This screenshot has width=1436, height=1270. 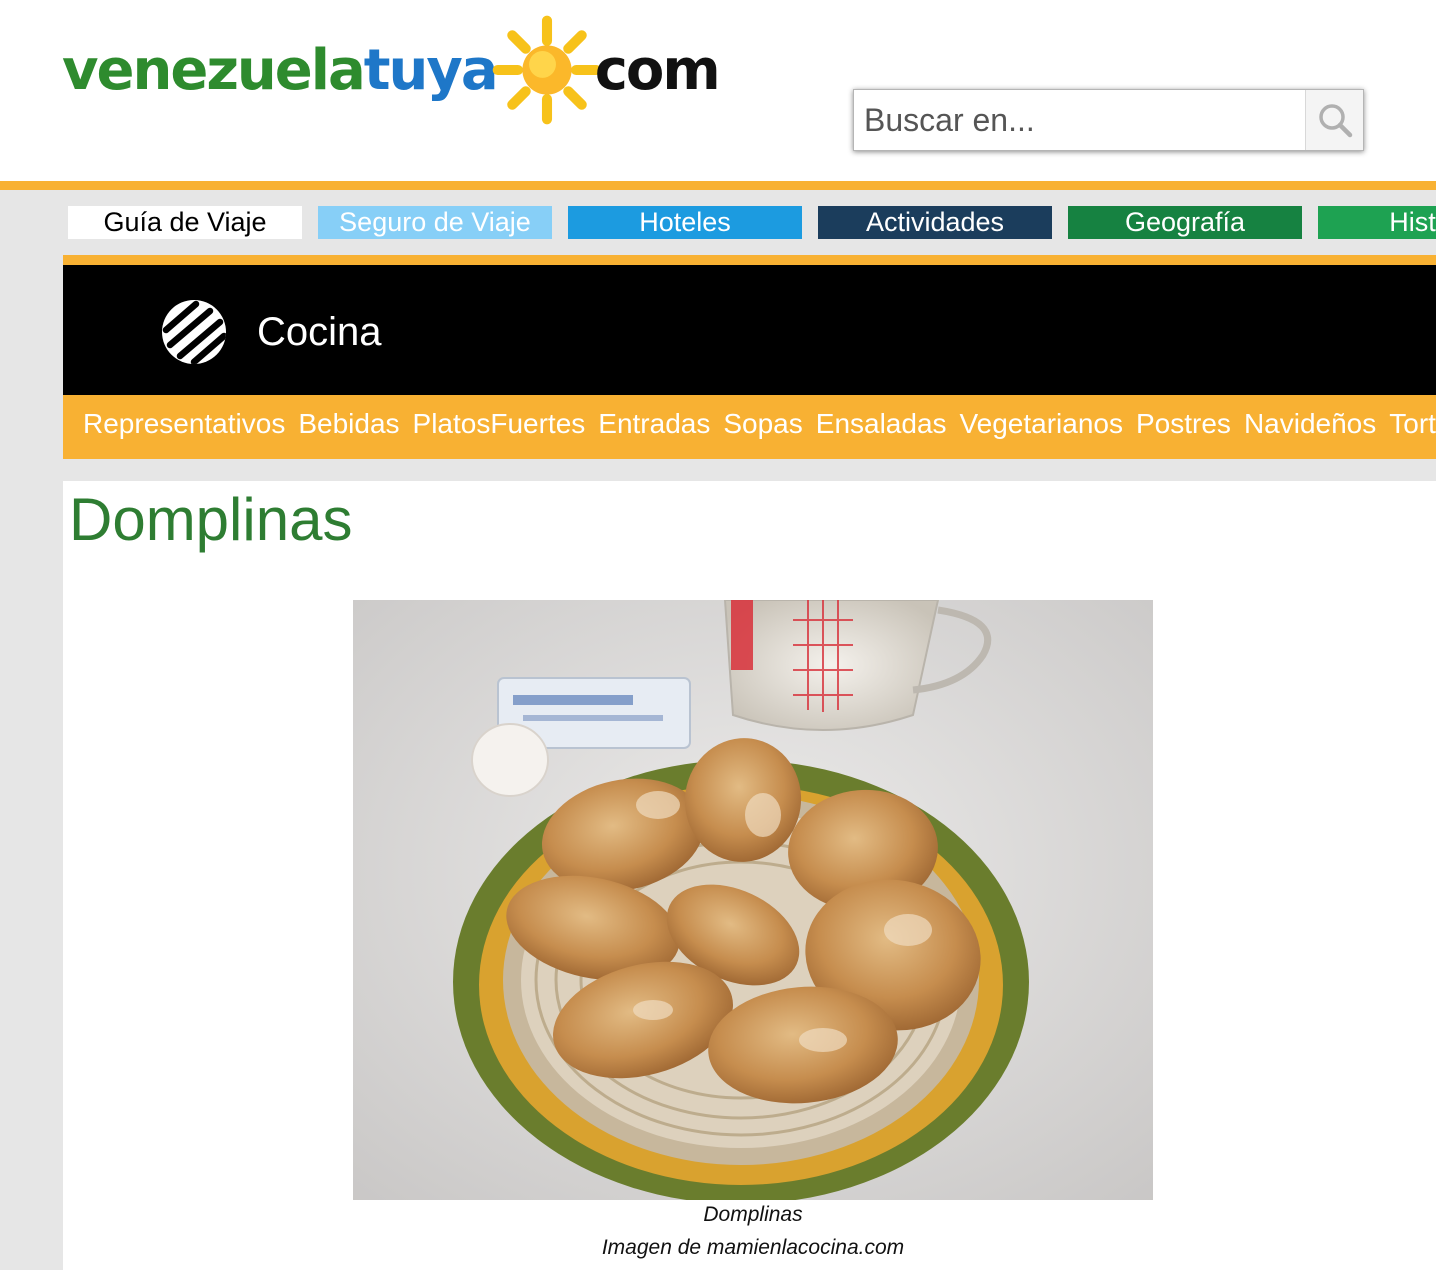 What do you see at coordinates (185, 222) in the screenshot?
I see `tab-guia-de-viaje: Guía de Viaje` at bounding box center [185, 222].